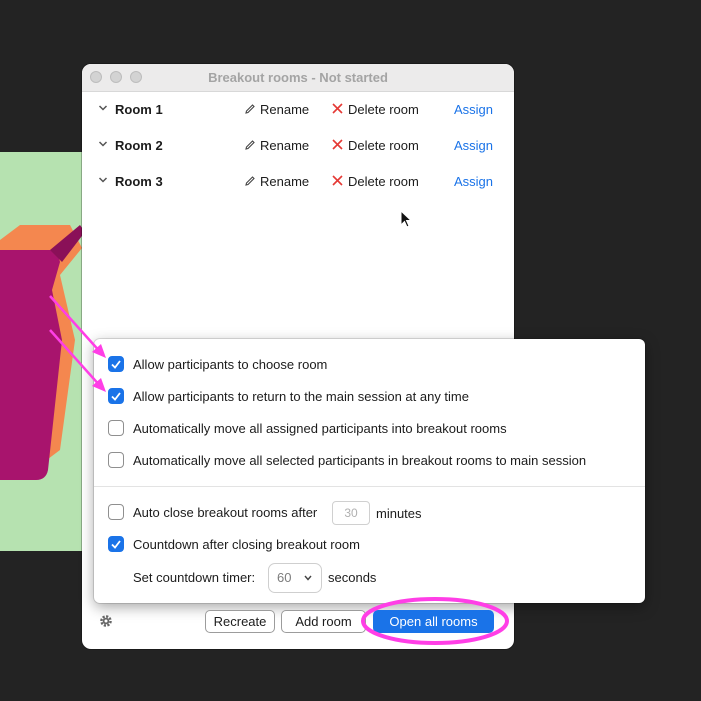 This screenshot has height=701, width=701. What do you see at coordinates (323, 621) in the screenshot?
I see `add-room-button: Add room` at bounding box center [323, 621].